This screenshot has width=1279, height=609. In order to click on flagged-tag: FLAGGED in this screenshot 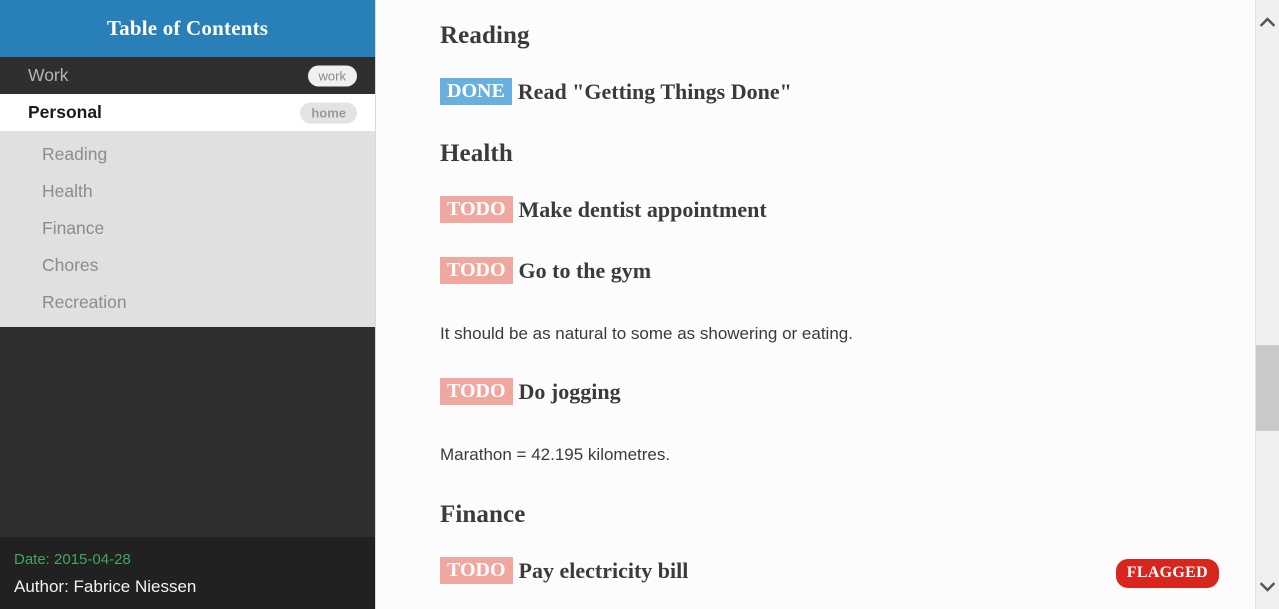, I will do `click(1167, 573)`.